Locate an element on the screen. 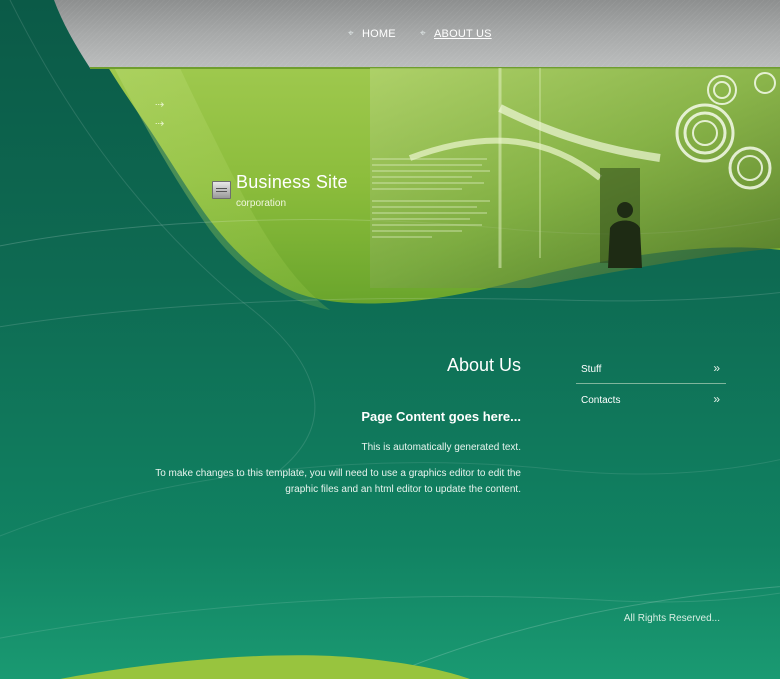  page-title: About Us is located at coordinates (483, 365).